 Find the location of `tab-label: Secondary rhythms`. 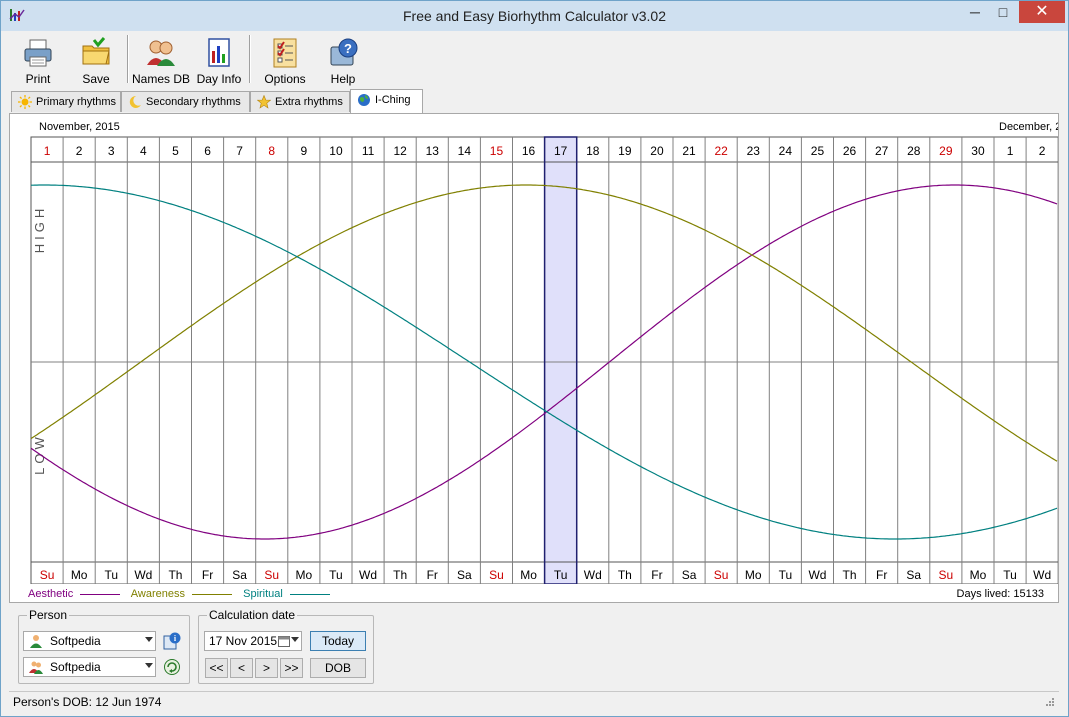

tab-label: Secondary rhythms is located at coordinates (193, 102).